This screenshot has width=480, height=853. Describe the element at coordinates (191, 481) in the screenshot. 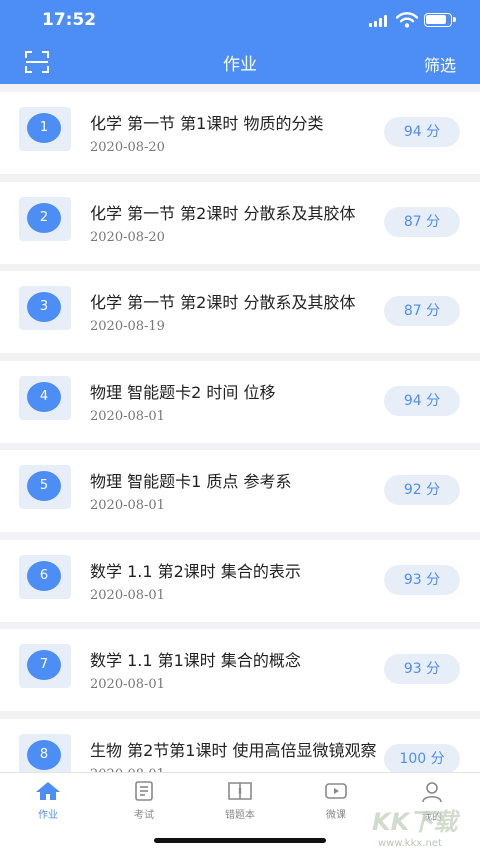

I see `homework-title: 物理 智能题卡1 质点 参考系` at that location.